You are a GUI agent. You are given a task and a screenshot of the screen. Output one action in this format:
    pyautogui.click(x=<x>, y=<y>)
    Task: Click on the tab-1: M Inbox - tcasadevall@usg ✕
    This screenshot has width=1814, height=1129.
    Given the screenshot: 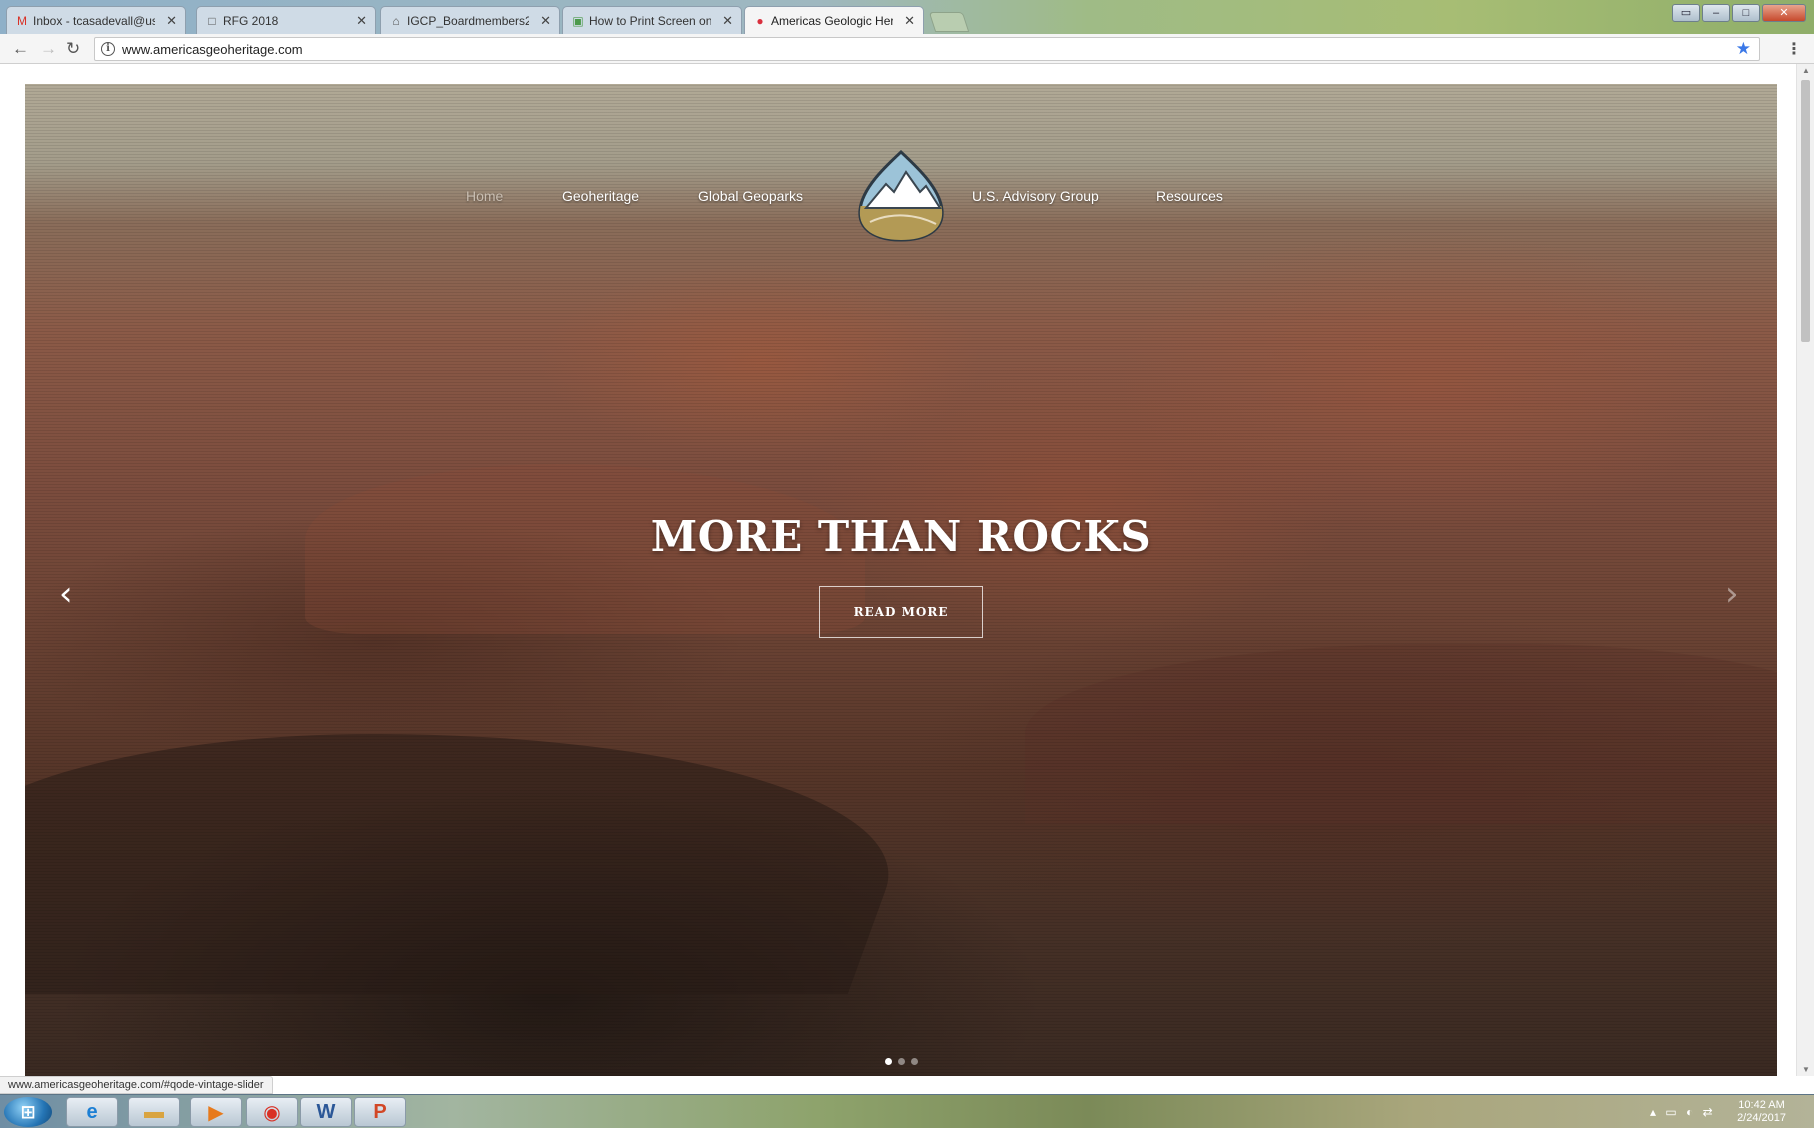 What is the action you would take?
    pyautogui.click(x=96, y=20)
    